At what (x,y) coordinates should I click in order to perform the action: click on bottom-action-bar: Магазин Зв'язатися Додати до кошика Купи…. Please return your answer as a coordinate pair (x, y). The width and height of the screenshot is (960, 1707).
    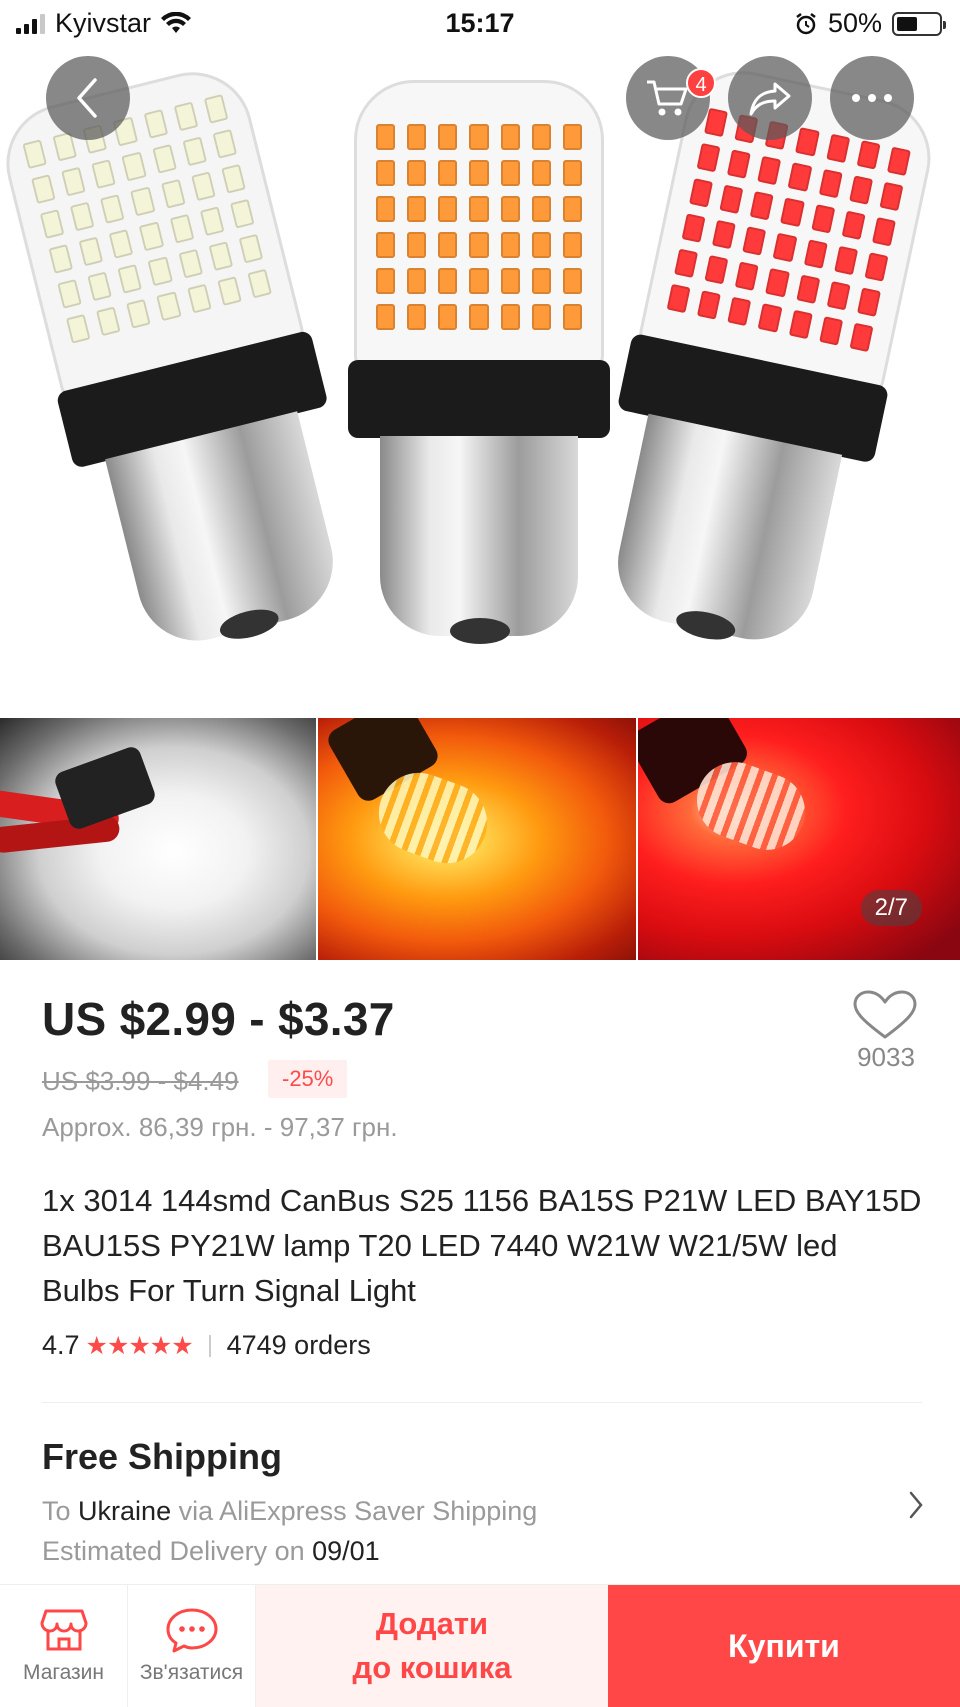
    Looking at the image, I should click on (480, 1645).